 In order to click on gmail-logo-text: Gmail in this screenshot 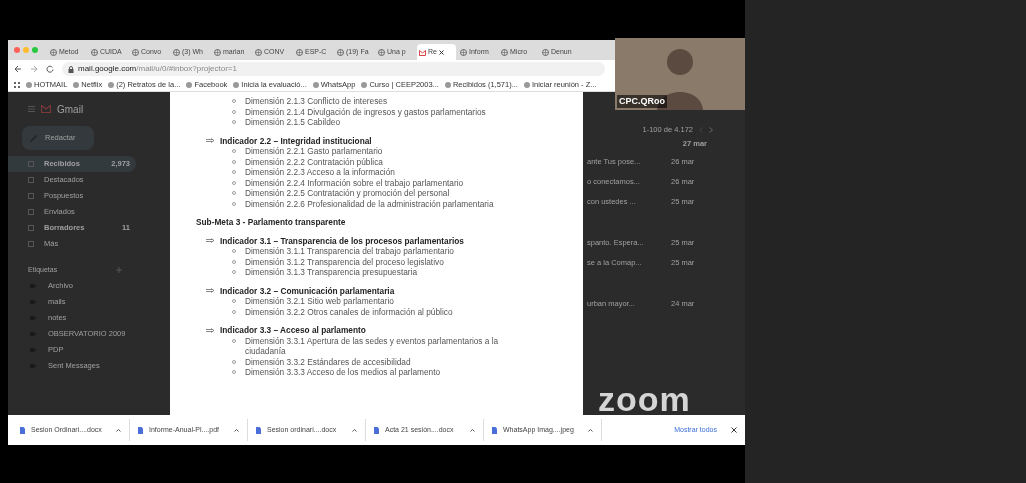, I will do `click(70, 109)`.